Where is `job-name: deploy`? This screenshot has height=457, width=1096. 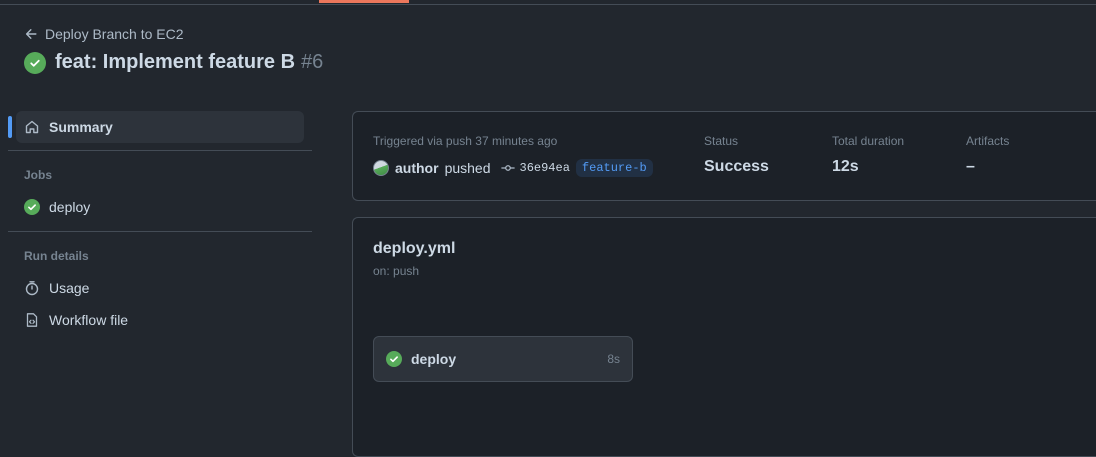 job-name: deploy is located at coordinates (434, 359).